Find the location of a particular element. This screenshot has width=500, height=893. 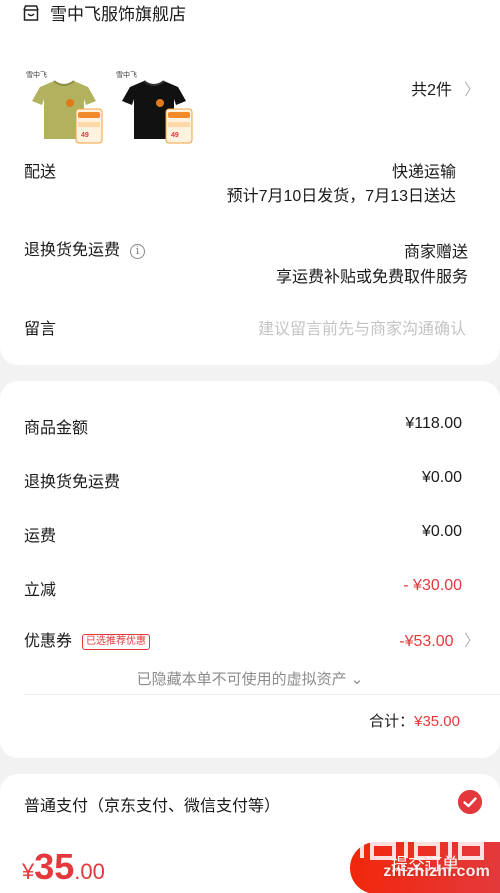

message-label: 留言 is located at coordinates (40, 329).